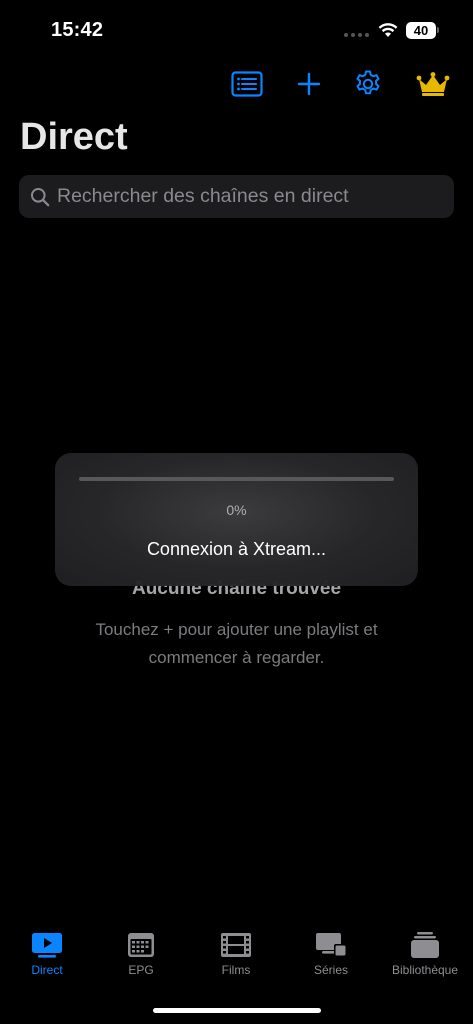  What do you see at coordinates (425, 945) in the screenshot?
I see `library-stack-icon` at bounding box center [425, 945].